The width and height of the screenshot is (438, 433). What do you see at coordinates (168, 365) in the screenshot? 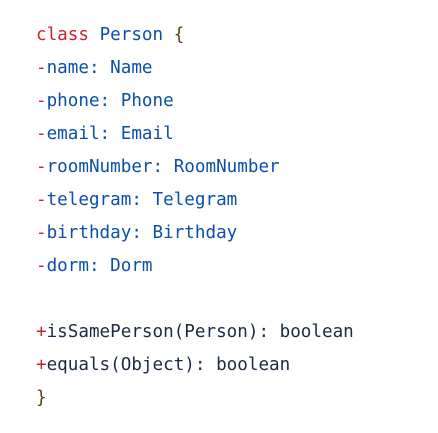
I see `method-text: equals(Object): boolean` at bounding box center [168, 365].